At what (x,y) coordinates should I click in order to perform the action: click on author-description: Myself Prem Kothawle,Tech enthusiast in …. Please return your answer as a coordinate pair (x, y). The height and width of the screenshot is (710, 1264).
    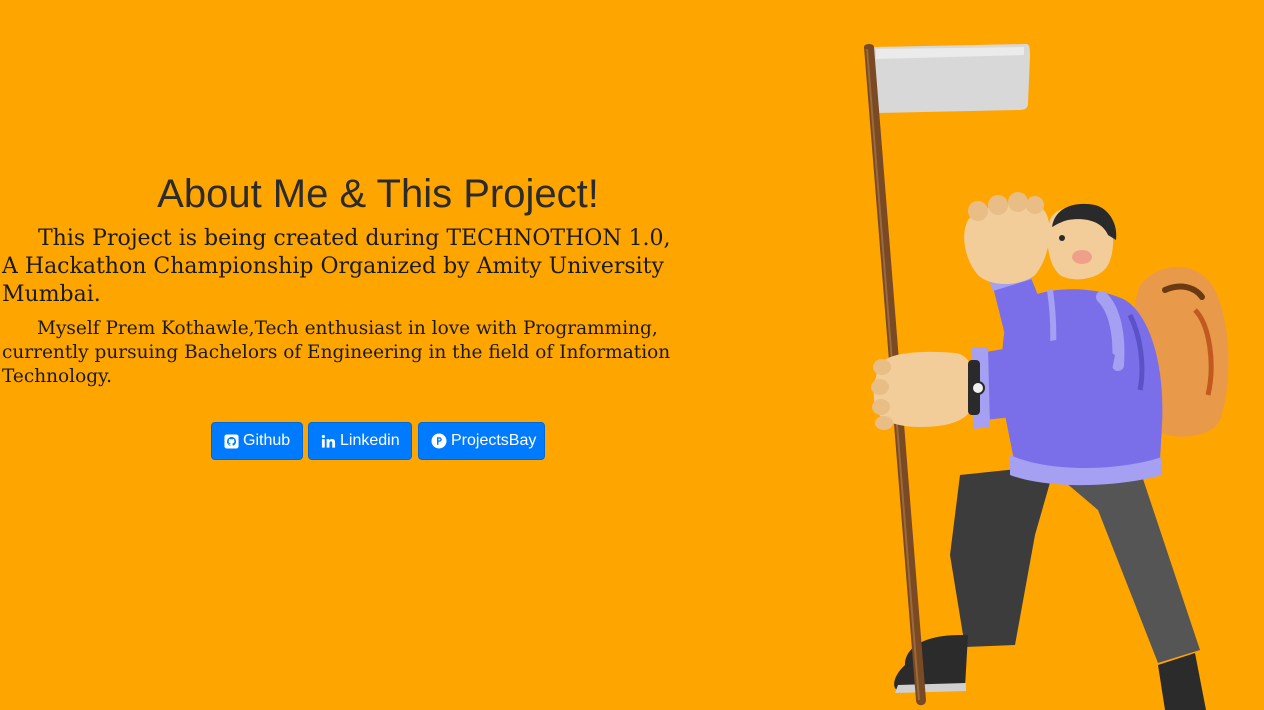
    Looking at the image, I should click on (336, 352).